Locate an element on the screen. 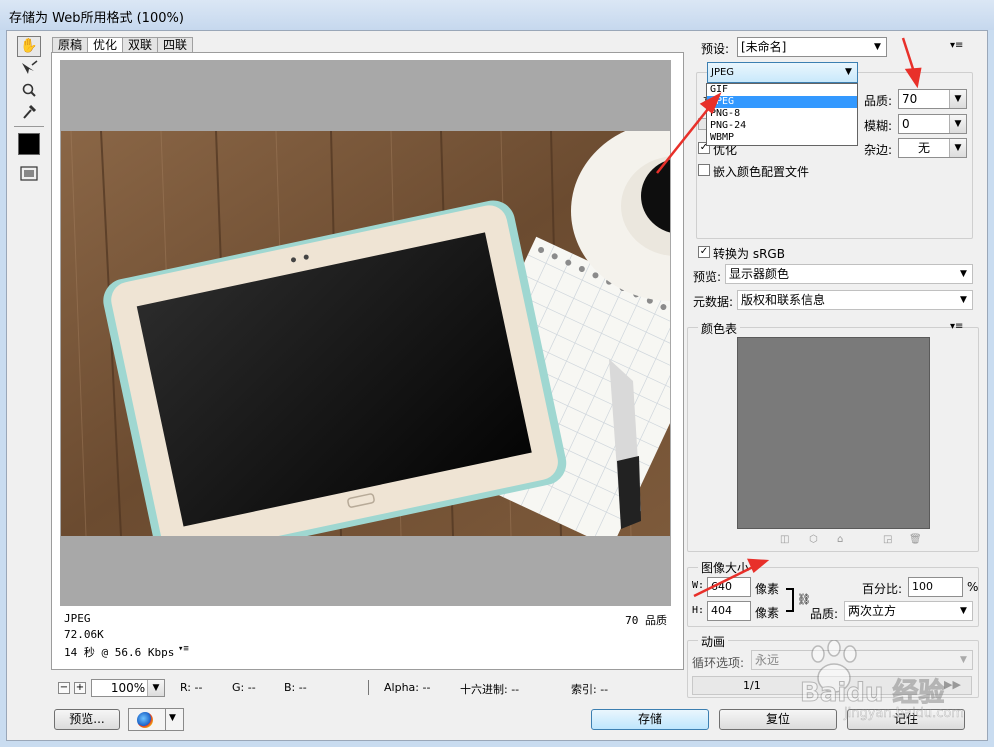  matte-label: 杂边: is located at coordinates (878, 150).